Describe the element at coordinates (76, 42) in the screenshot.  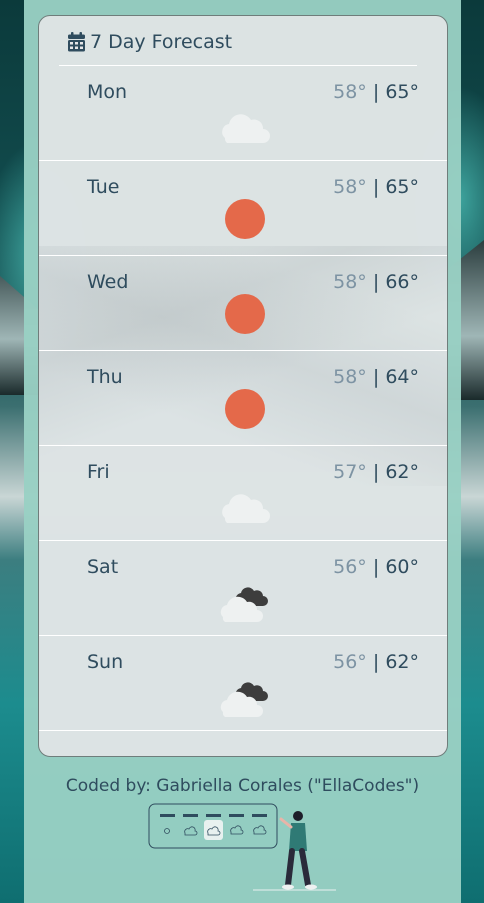
I see `calendar-icon` at that location.